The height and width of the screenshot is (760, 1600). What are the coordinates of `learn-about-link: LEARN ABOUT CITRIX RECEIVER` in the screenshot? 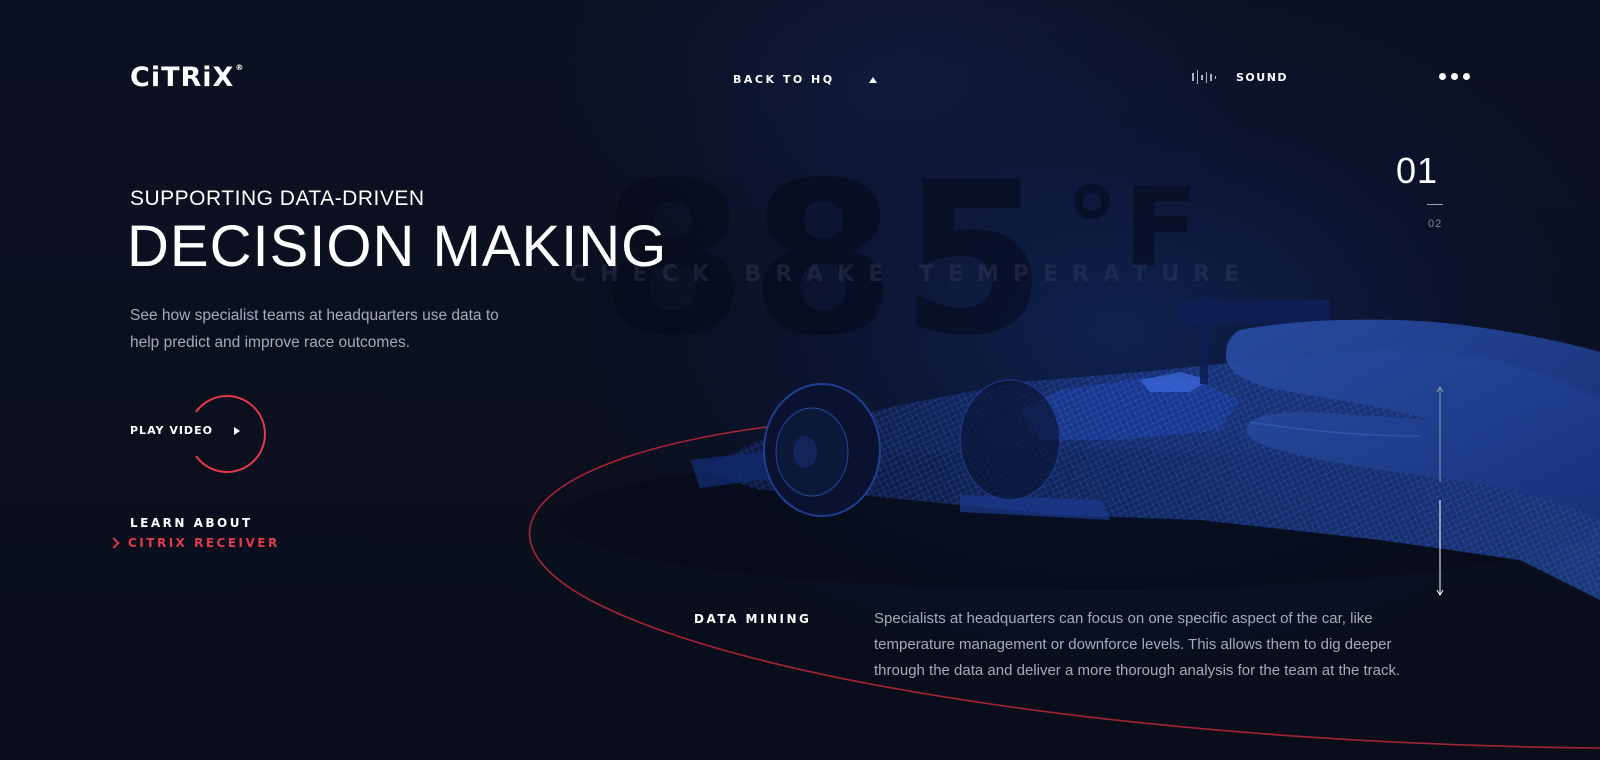 It's located at (194, 533).